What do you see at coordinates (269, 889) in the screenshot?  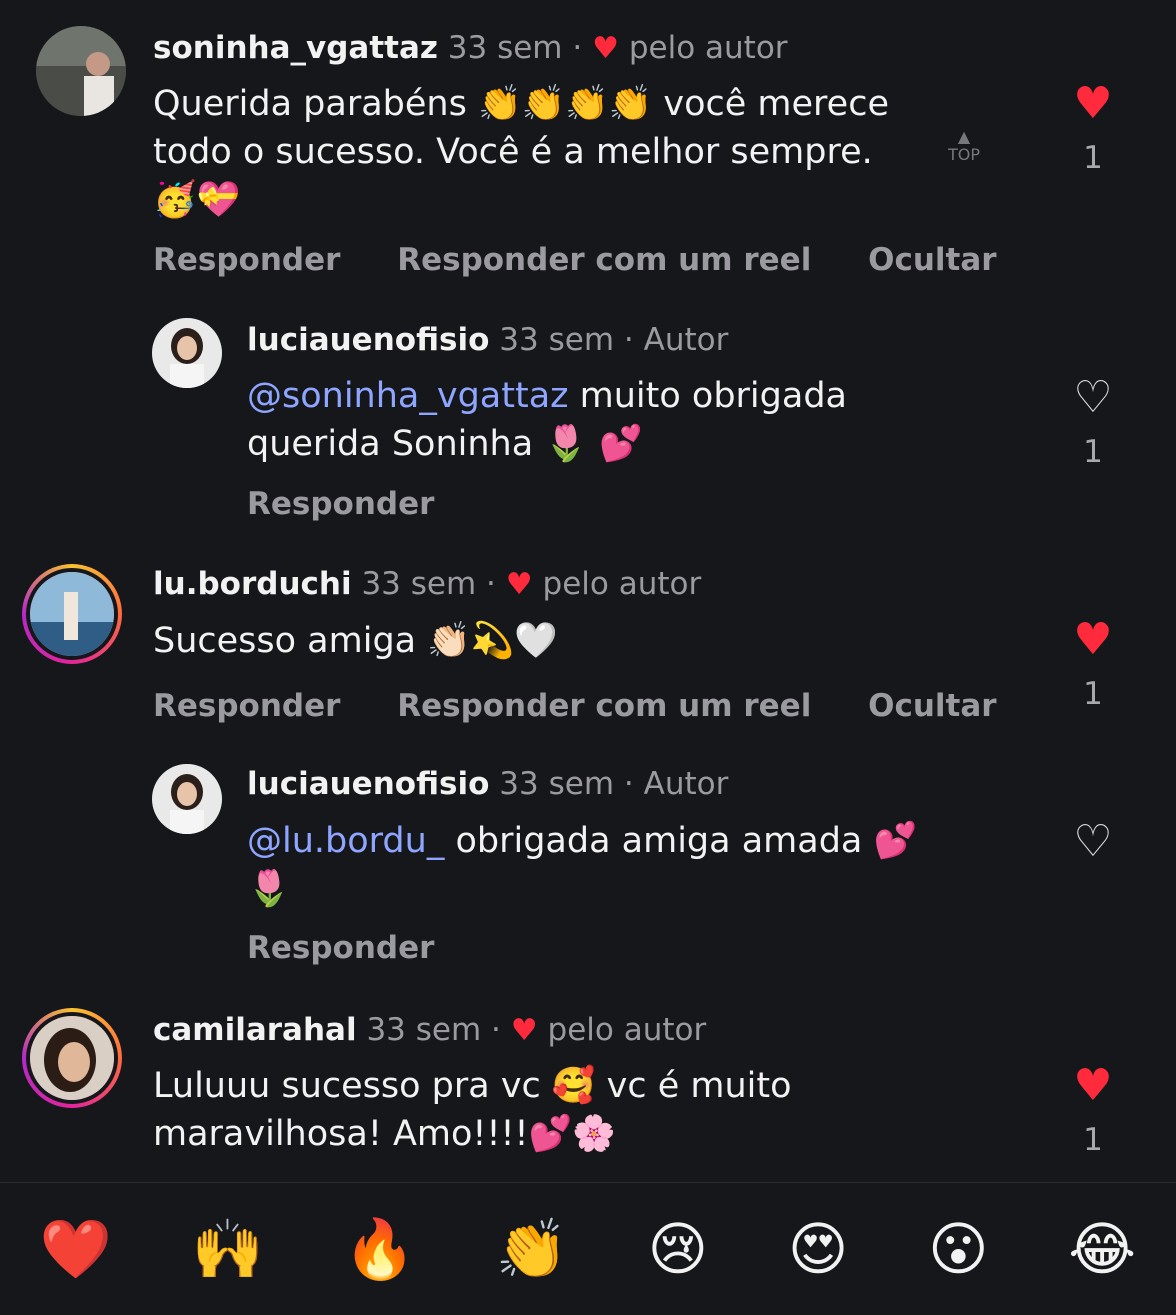 I see `comment-line: 🌷` at bounding box center [269, 889].